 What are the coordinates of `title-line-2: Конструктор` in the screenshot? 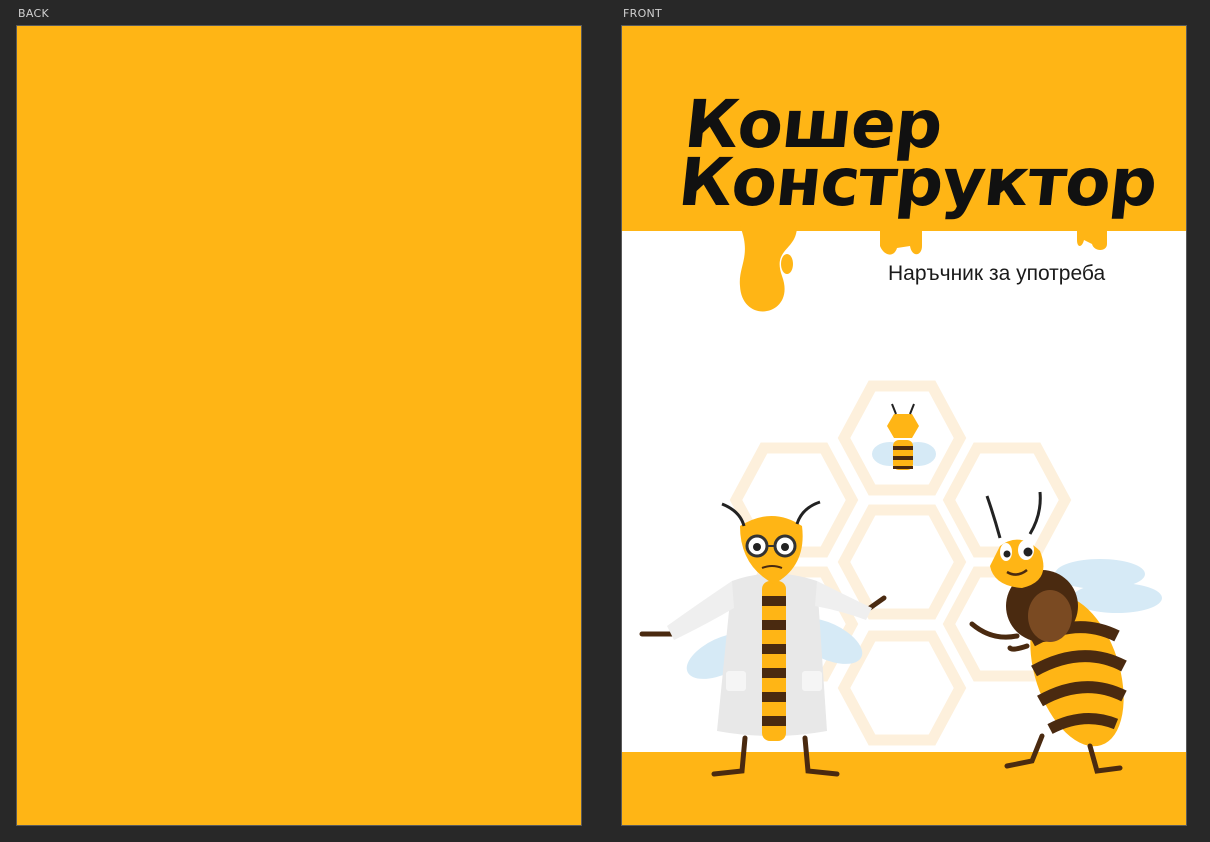 It's located at (917, 182).